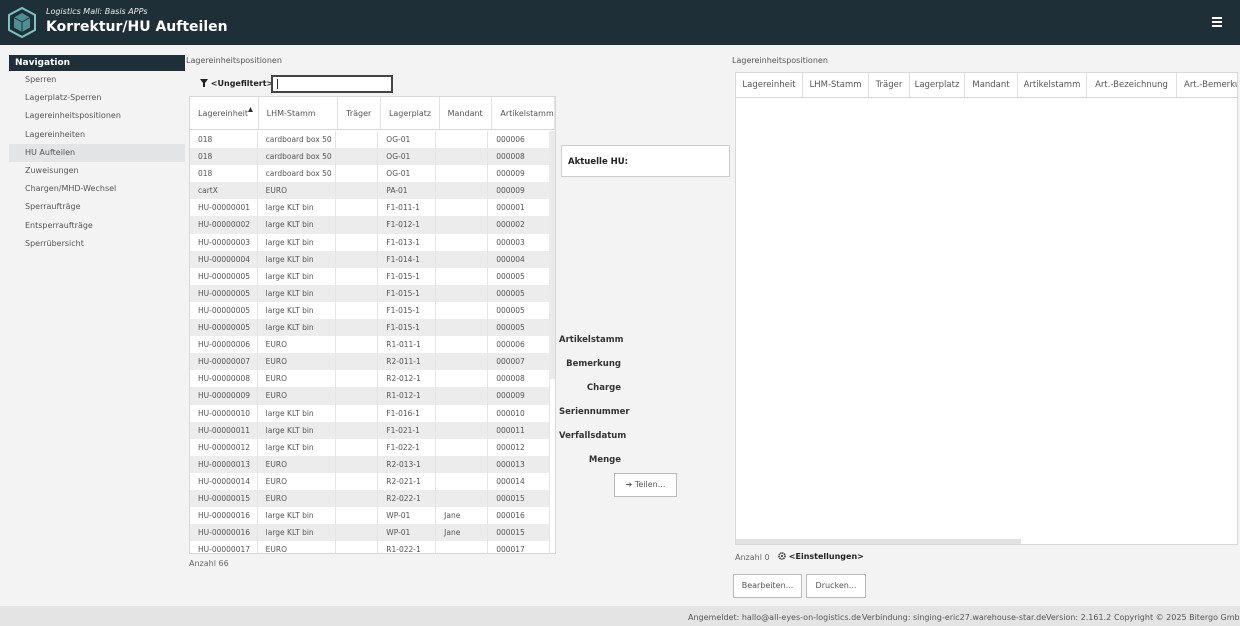  I want to click on field-label-menge: Menge, so click(604, 460).